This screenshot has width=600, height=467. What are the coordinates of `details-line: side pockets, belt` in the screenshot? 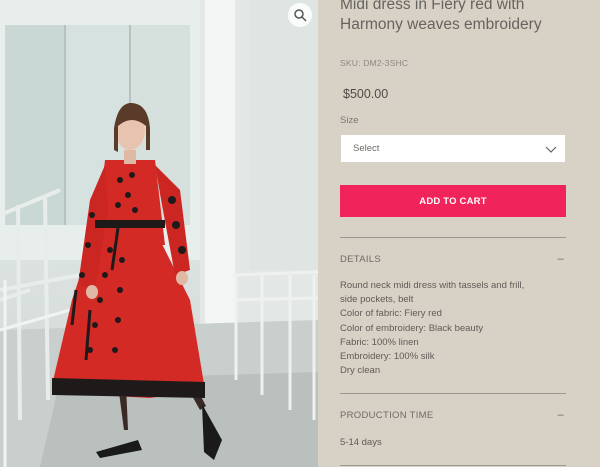 It's located at (377, 300).